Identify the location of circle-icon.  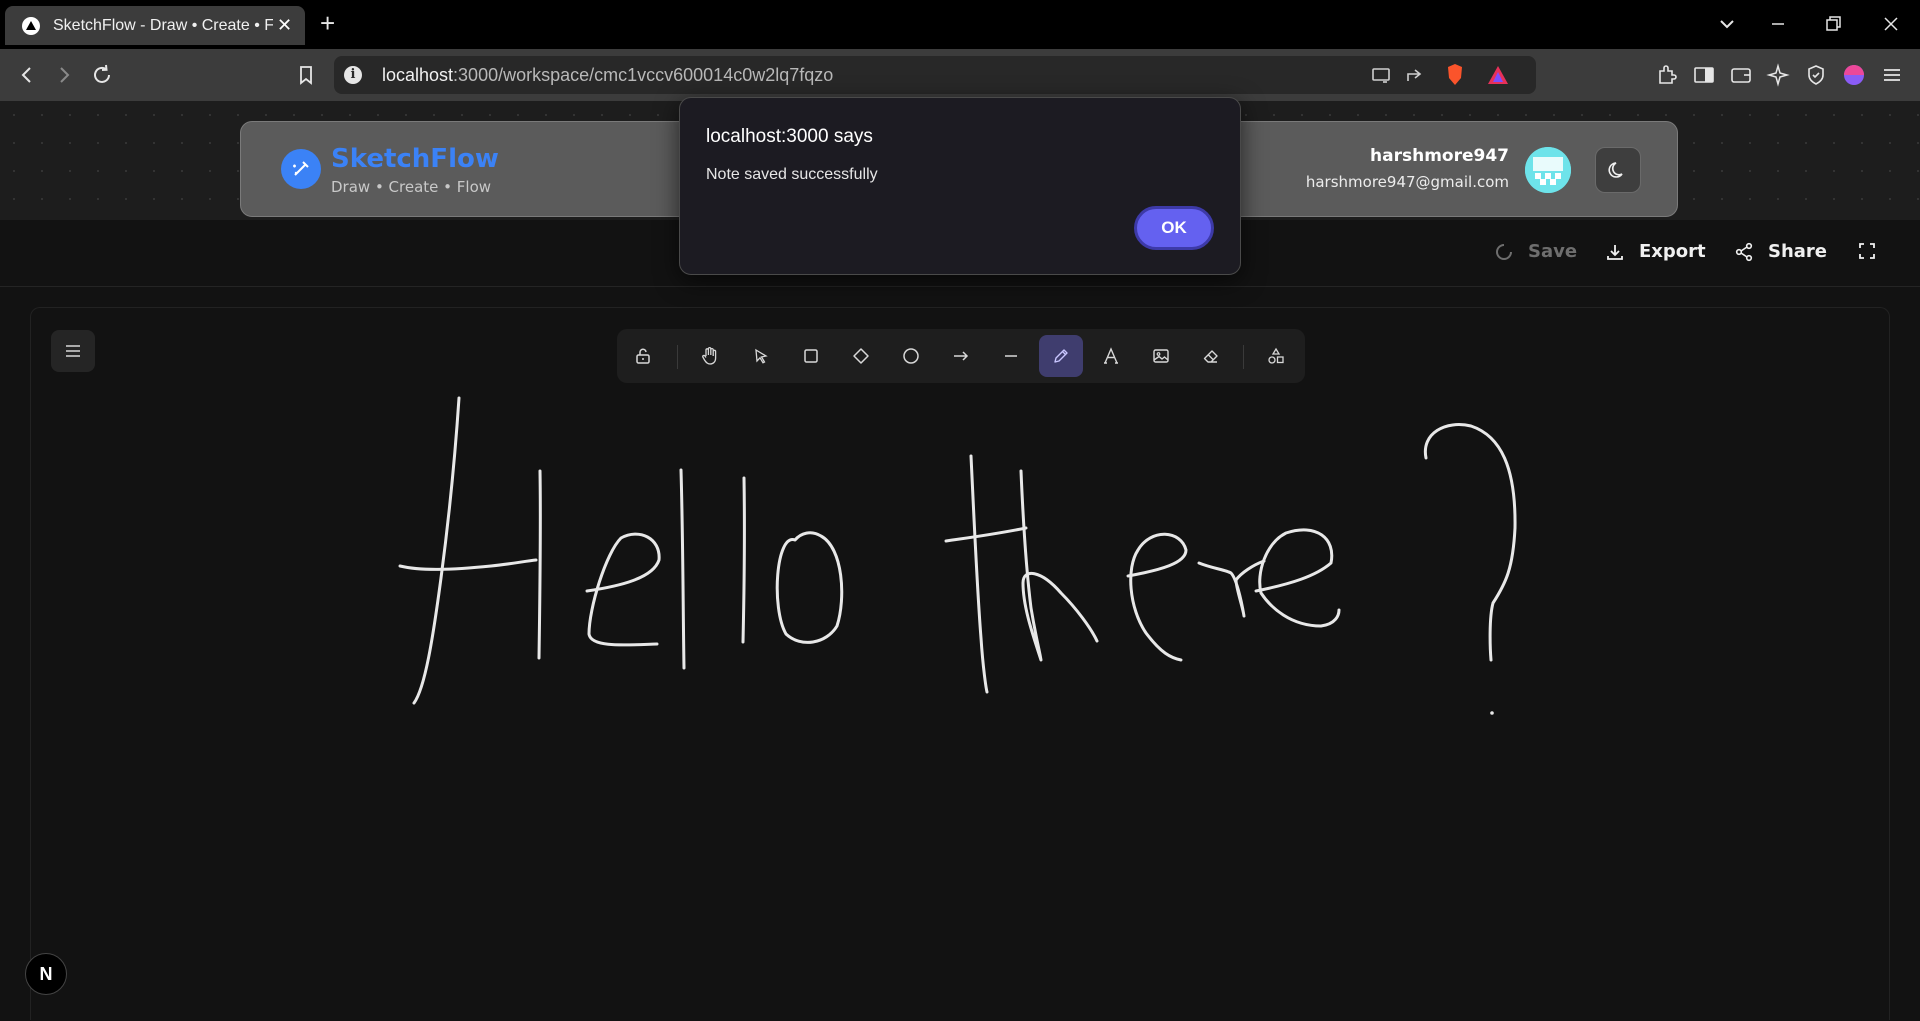
(911, 356).